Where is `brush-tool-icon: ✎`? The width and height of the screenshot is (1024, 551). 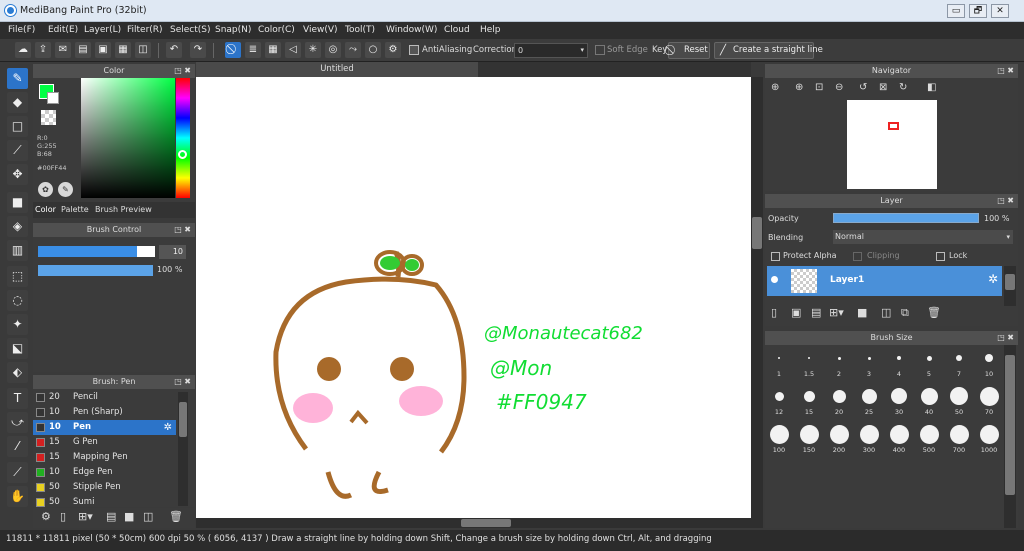
brush-tool-icon: ✎ is located at coordinates (17, 78).